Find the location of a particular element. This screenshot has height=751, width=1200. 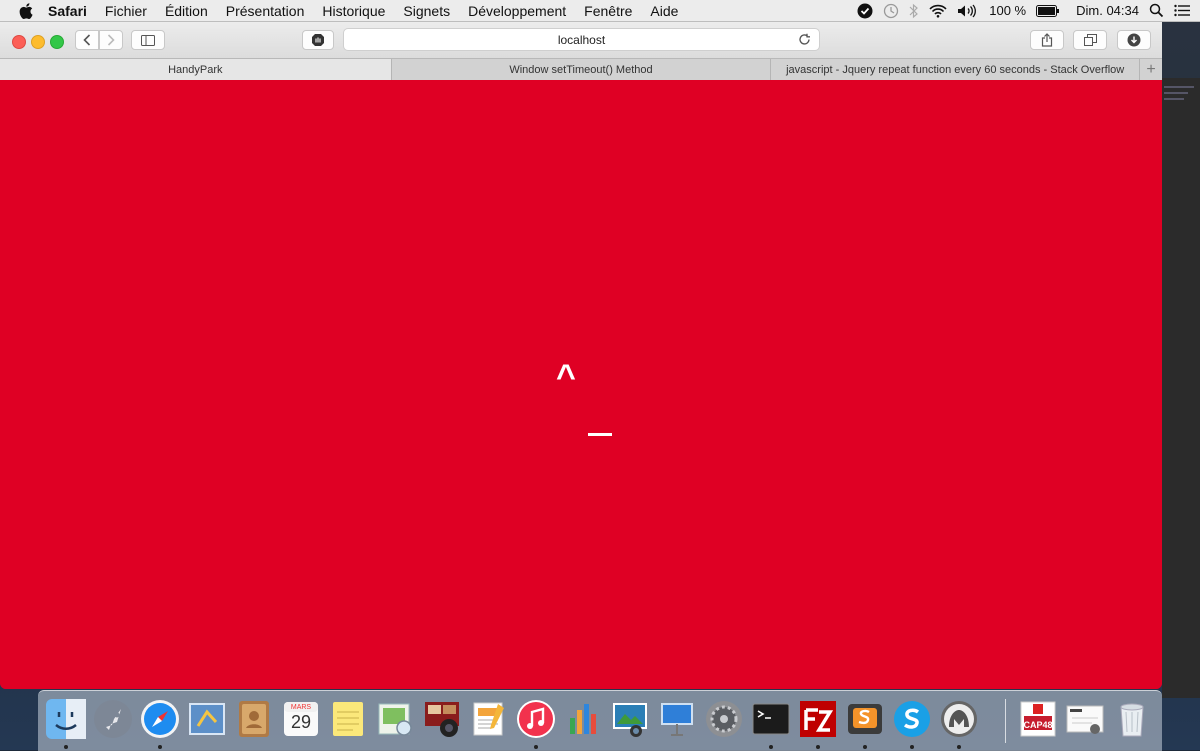

sidebar-icon is located at coordinates (148, 40).